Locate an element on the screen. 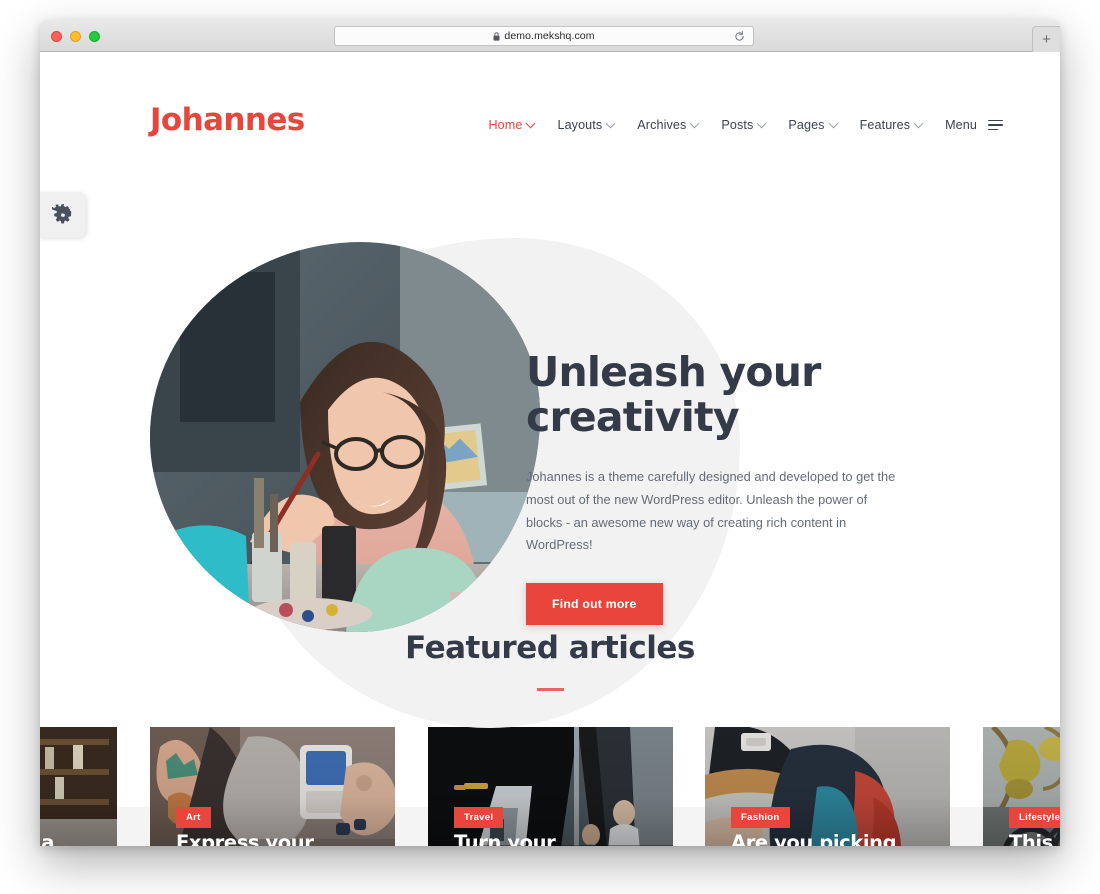  nav-item-layouts: Layouts is located at coordinates (586, 125).